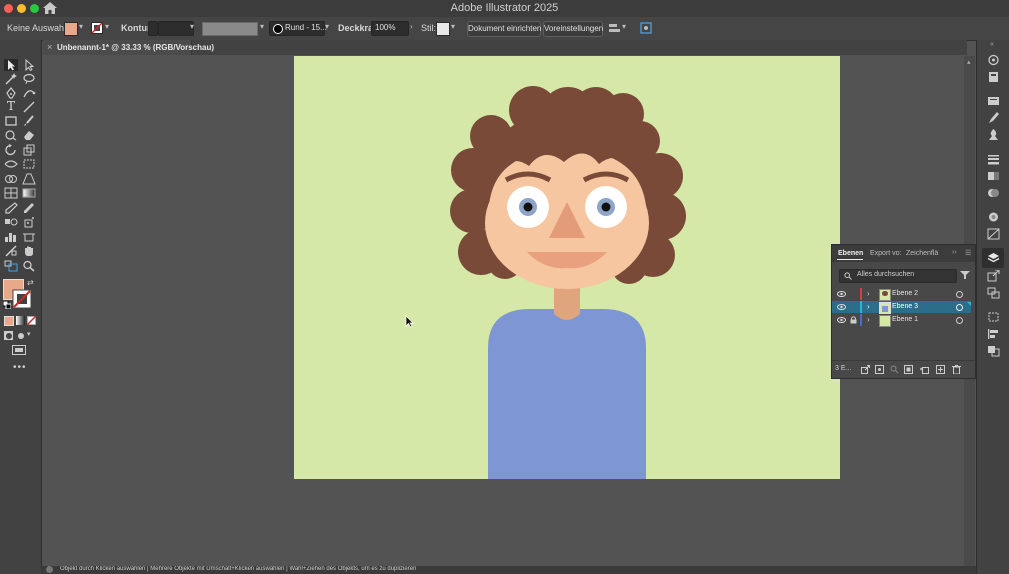 The width and height of the screenshot is (1009, 574). Describe the element at coordinates (29, 237) in the screenshot. I see `artboard-tool-icon` at that location.